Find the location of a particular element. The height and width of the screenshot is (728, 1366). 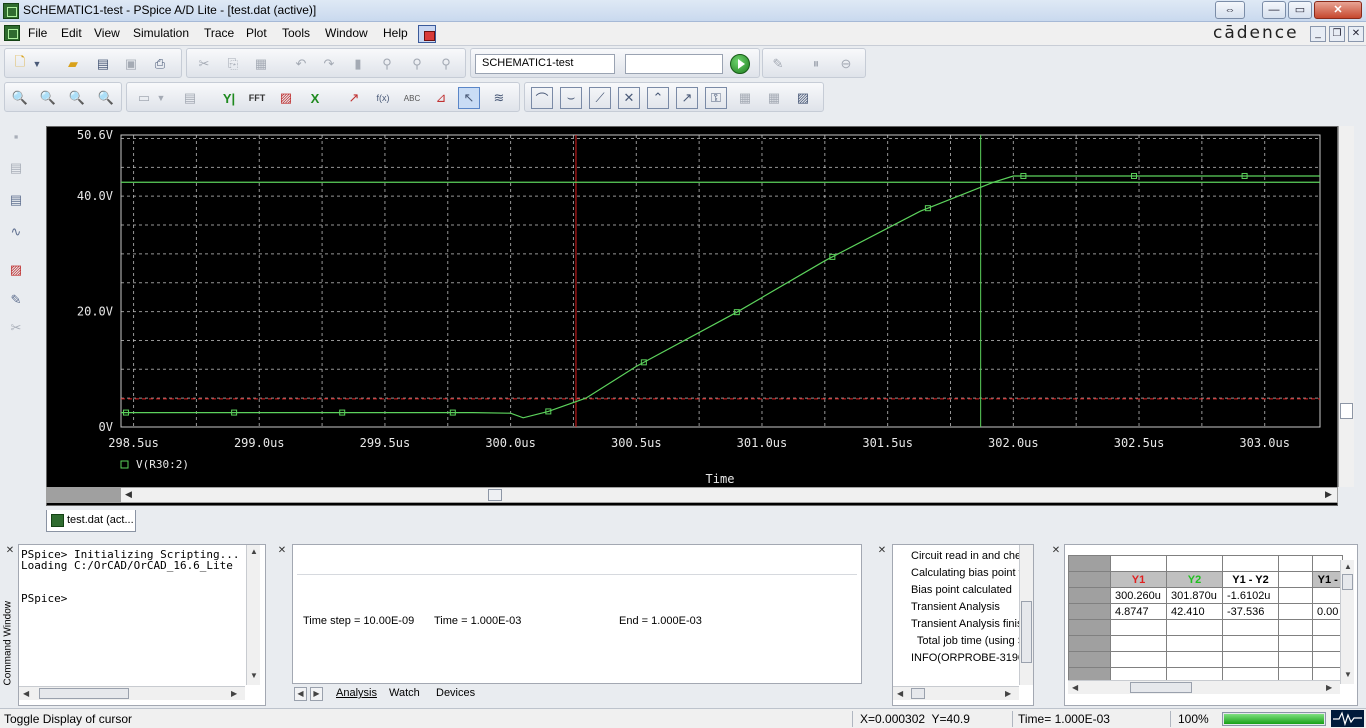

mdi-restore-button: ❐ is located at coordinates (1337, 34).